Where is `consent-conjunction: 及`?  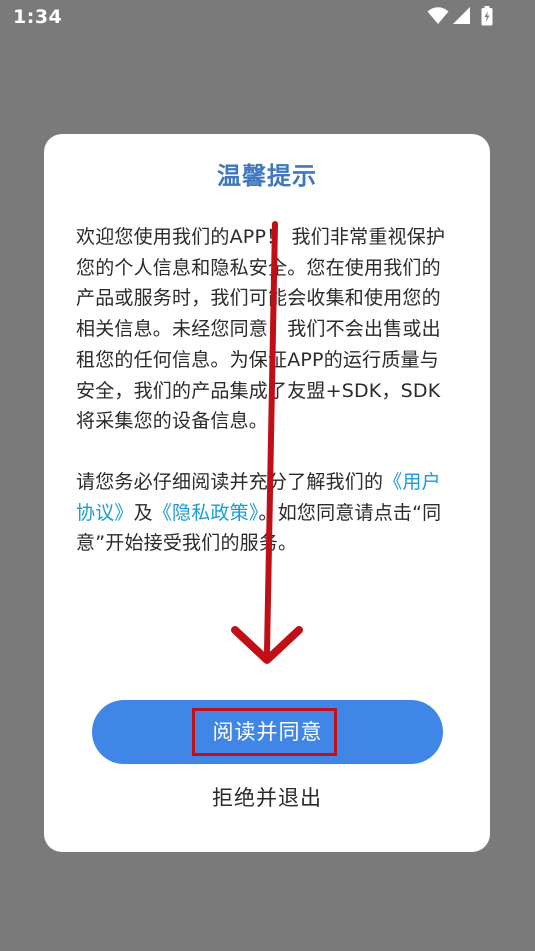 consent-conjunction: 及 is located at coordinates (143, 512).